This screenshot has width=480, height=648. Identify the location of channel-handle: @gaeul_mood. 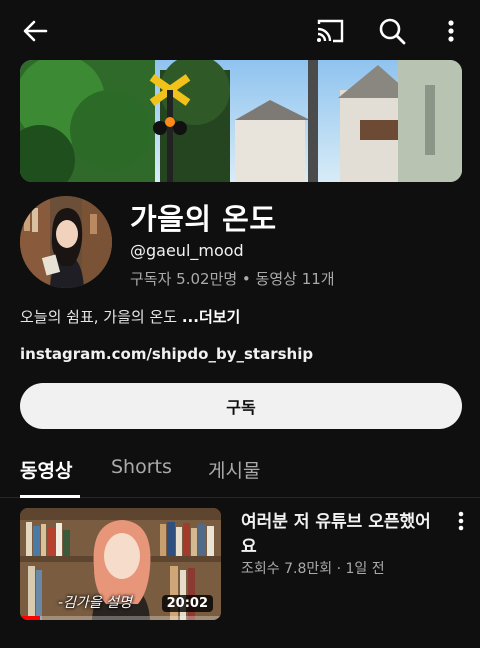
(187, 250).